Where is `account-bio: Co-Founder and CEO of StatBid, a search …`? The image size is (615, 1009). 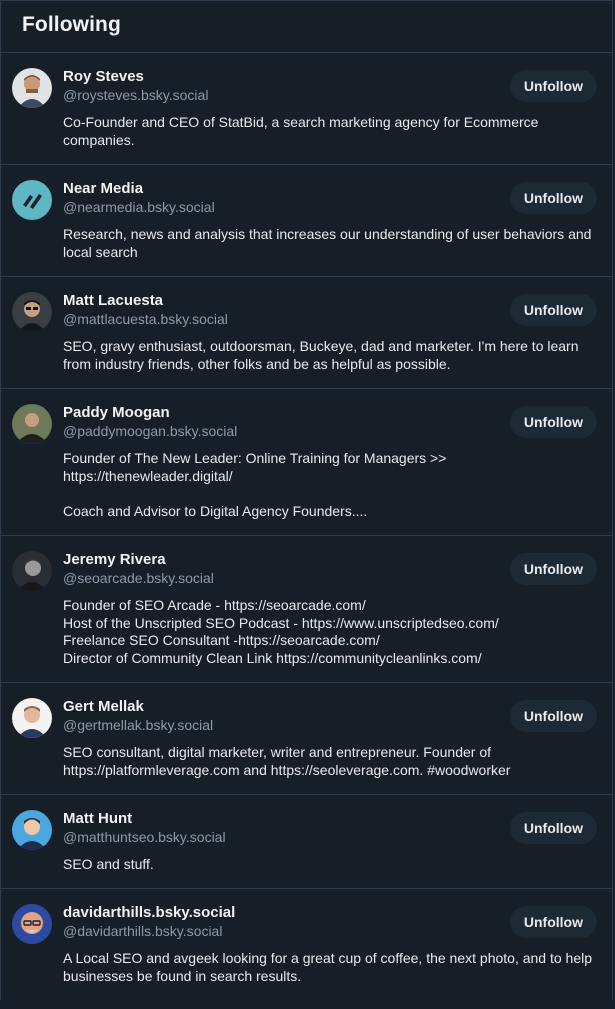 account-bio: Co-Founder and CEO of StatBid, a search … is located at coordinates (301, 131).